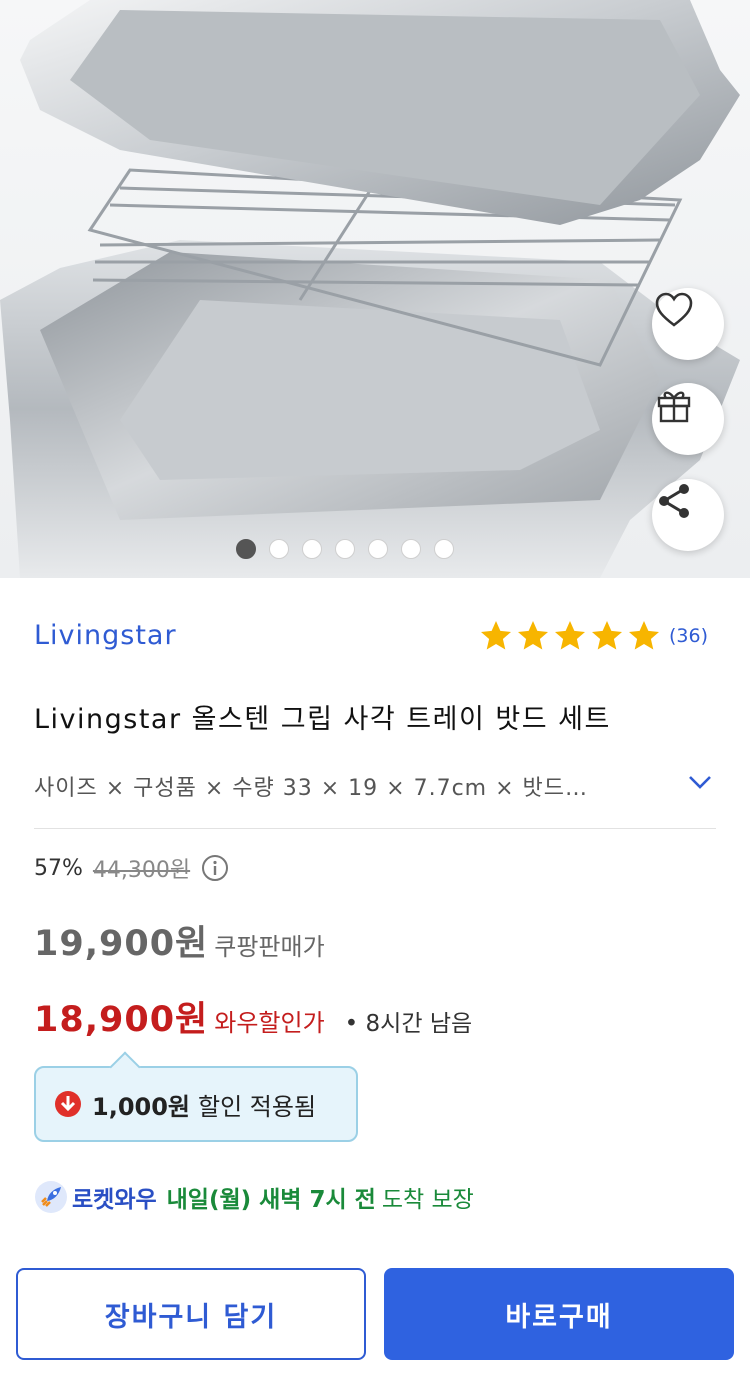 The width and height of the screenshot is (750, 1375). What do you see at coordinates (674, 501) in the screenshot?
I see `share-icon` at bounding box center [674, 501].